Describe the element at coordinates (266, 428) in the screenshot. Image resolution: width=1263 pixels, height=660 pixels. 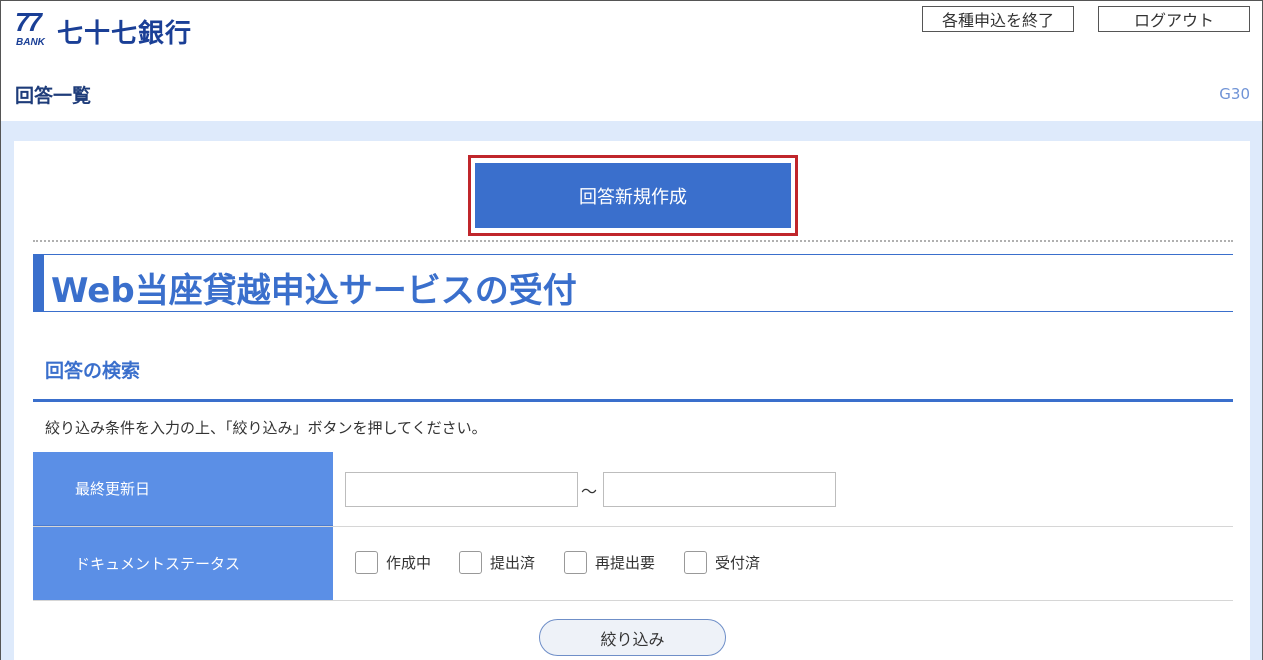
I see `search-instruction: 絞り込み条件を入力の上、「絞り込み」ボタンを押してください。` at that location.